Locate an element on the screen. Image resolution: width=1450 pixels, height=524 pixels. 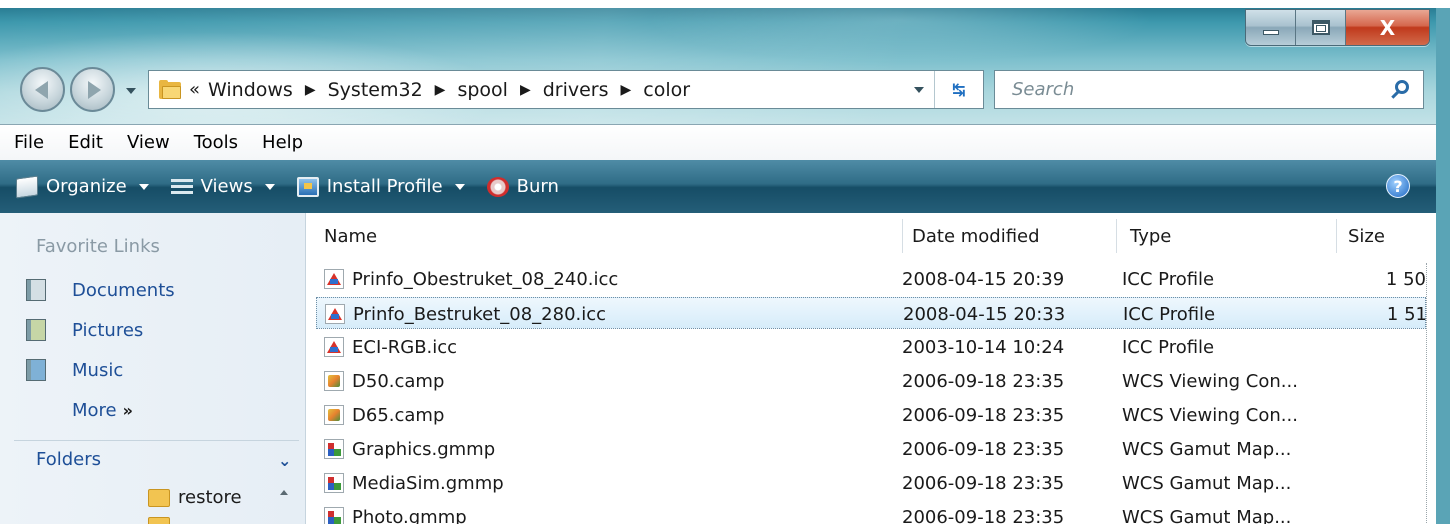
size-cell: 1 51 is located at coordinates (1406, 314).